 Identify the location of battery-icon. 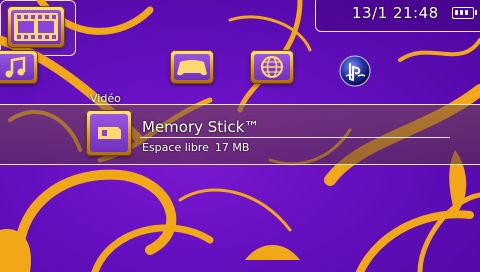
(464, 13).